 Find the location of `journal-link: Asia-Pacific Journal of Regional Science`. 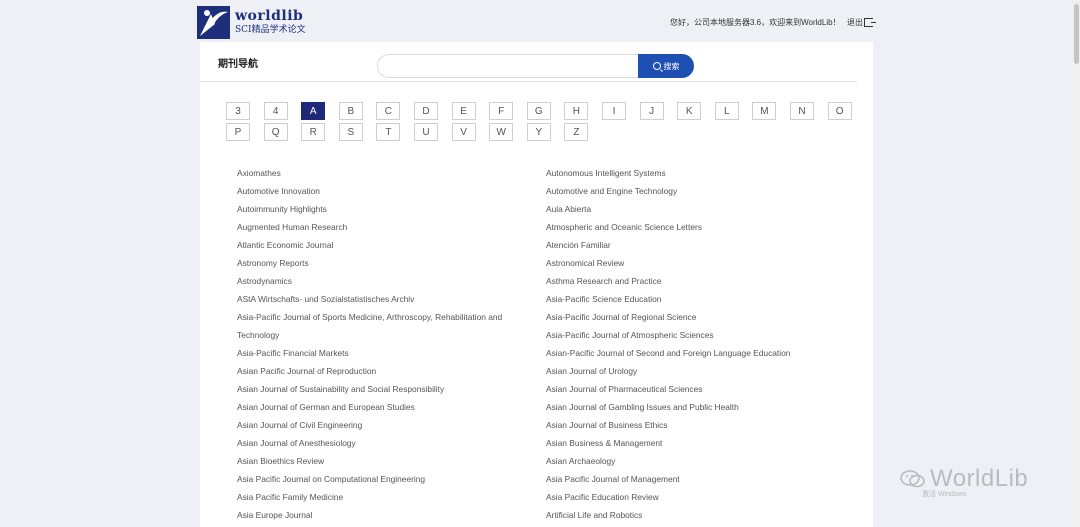

journal-link: Asia-Pacific Journal of Regional Science is located at coordinates (621, 317).